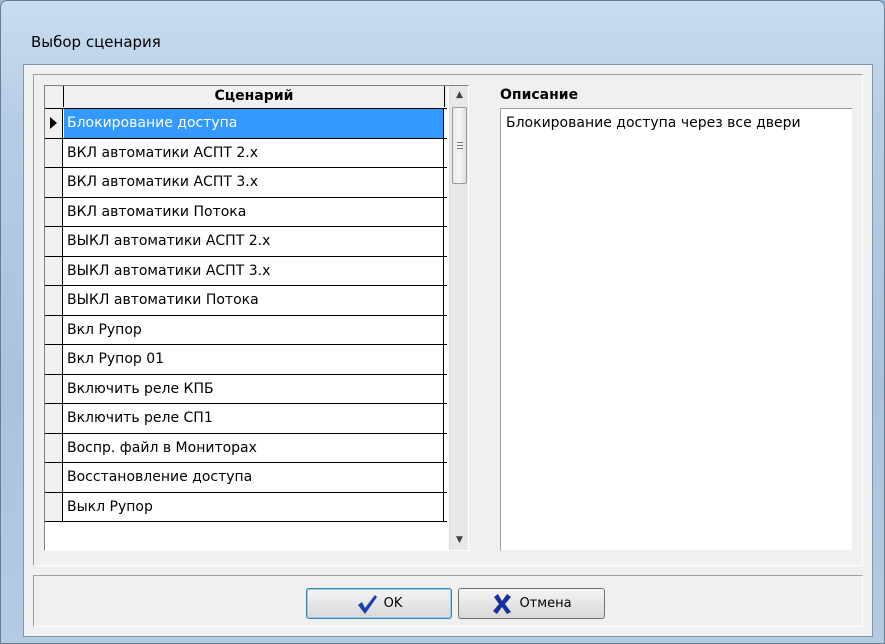  Describe the element at coordinates (367, 604) in the screenshot. I see `checkmark-icon` at that location.